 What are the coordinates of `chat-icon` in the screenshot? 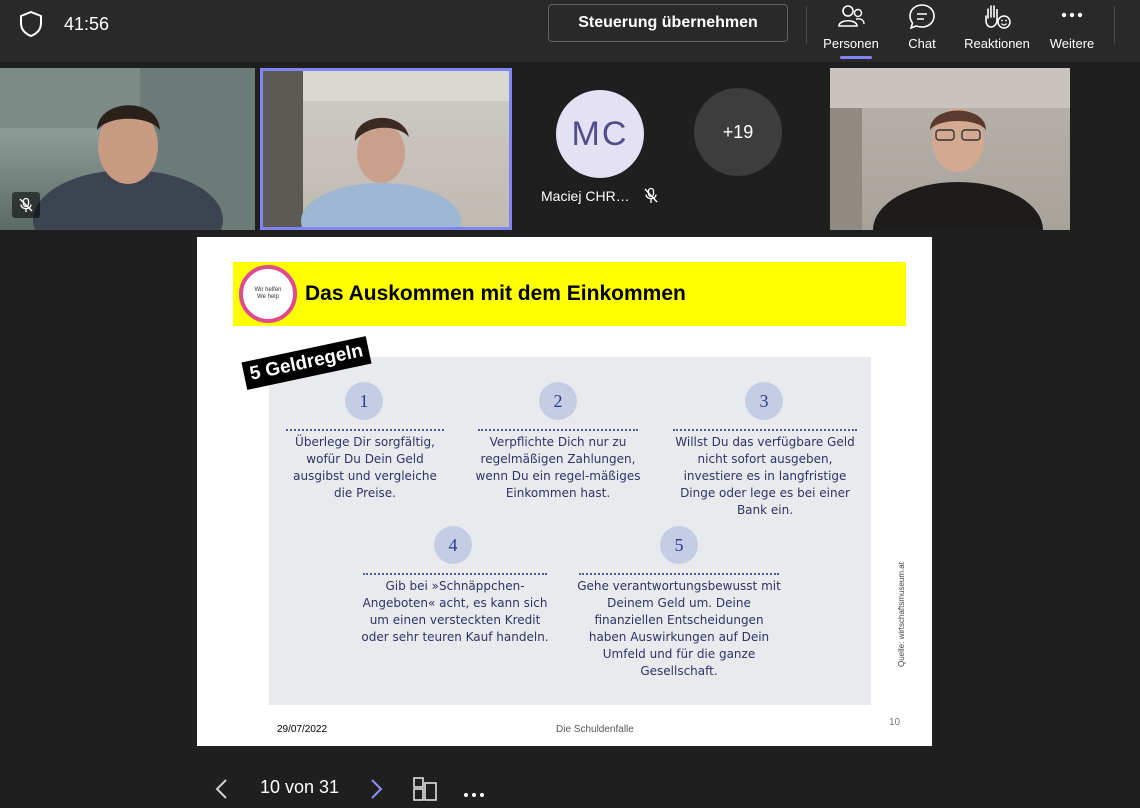 It's located at (922, 17).